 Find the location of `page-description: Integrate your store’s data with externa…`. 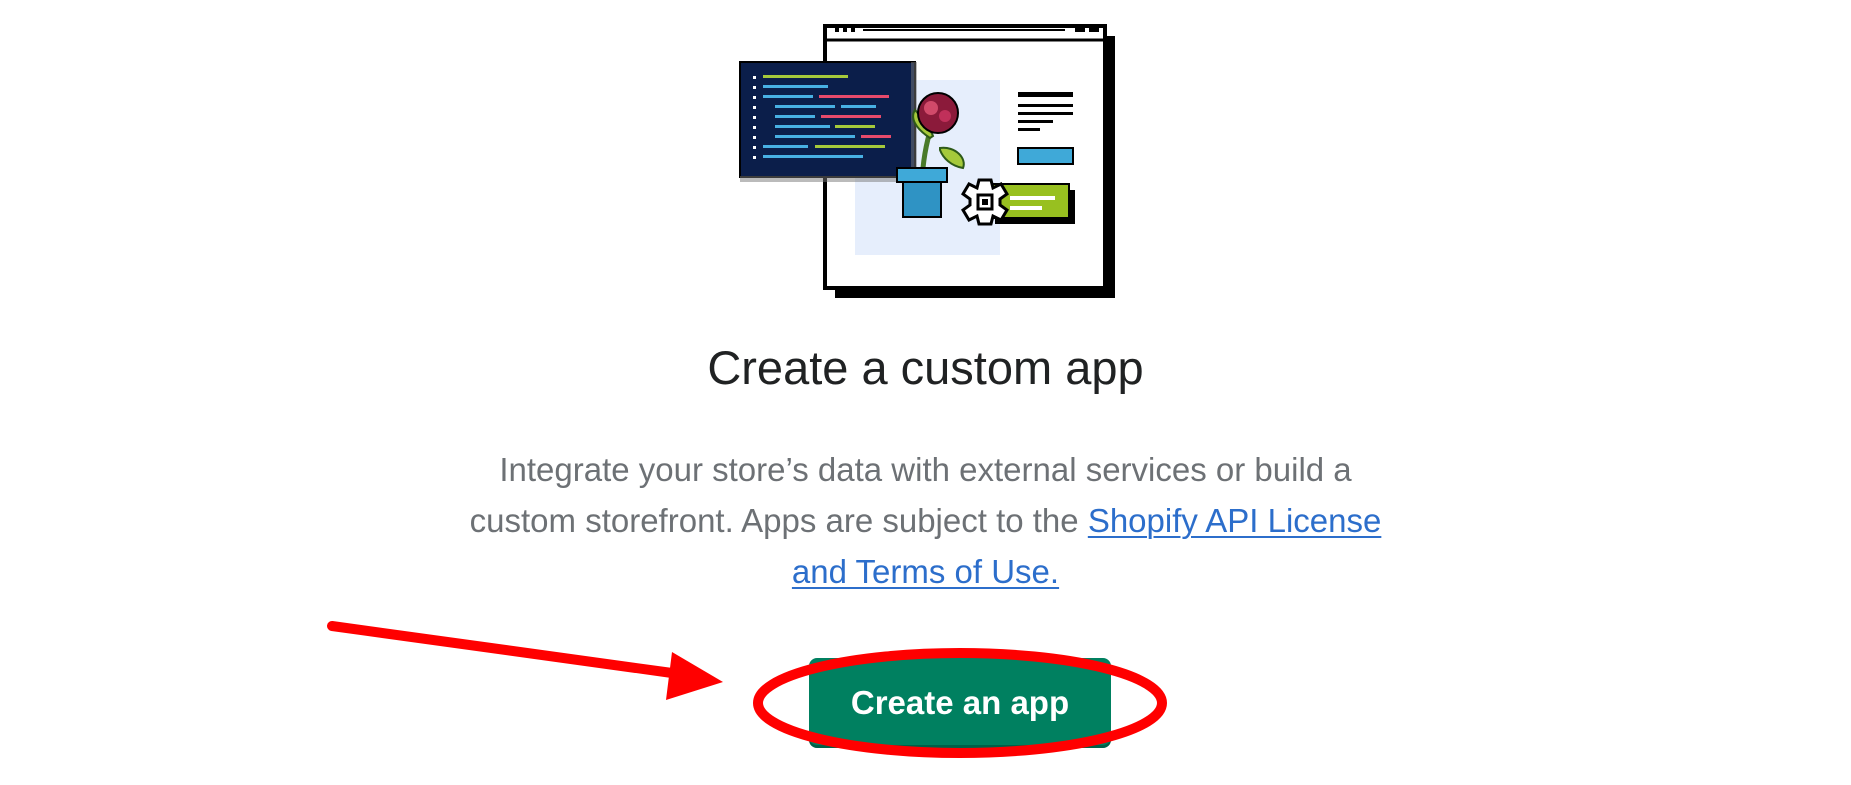

page-description: Integrate your store’s data with externa… is located at coordinates (925, 520).